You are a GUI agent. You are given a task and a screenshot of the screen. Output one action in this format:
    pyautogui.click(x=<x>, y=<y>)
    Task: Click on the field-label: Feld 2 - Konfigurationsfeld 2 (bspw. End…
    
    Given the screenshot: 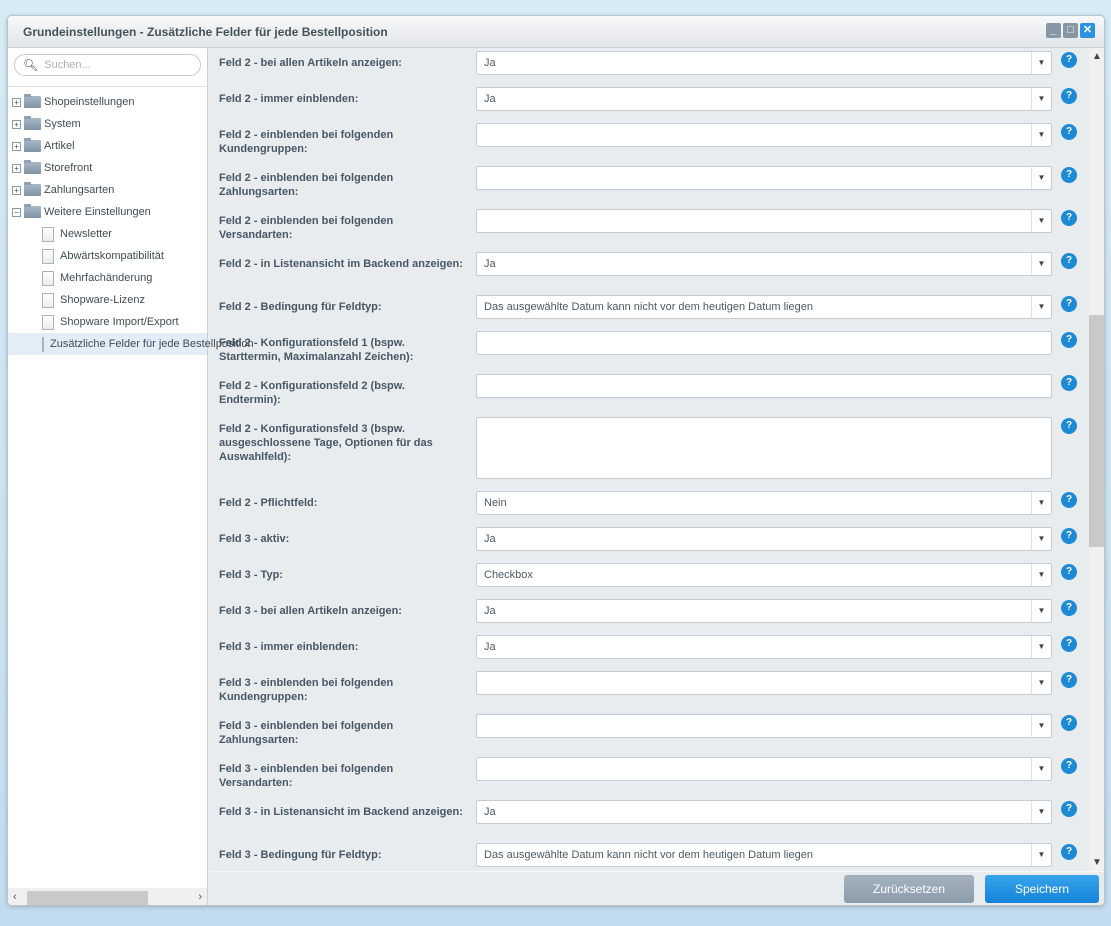 What is the action you would take?
    pyautogui.click(x=312, y=393)
    